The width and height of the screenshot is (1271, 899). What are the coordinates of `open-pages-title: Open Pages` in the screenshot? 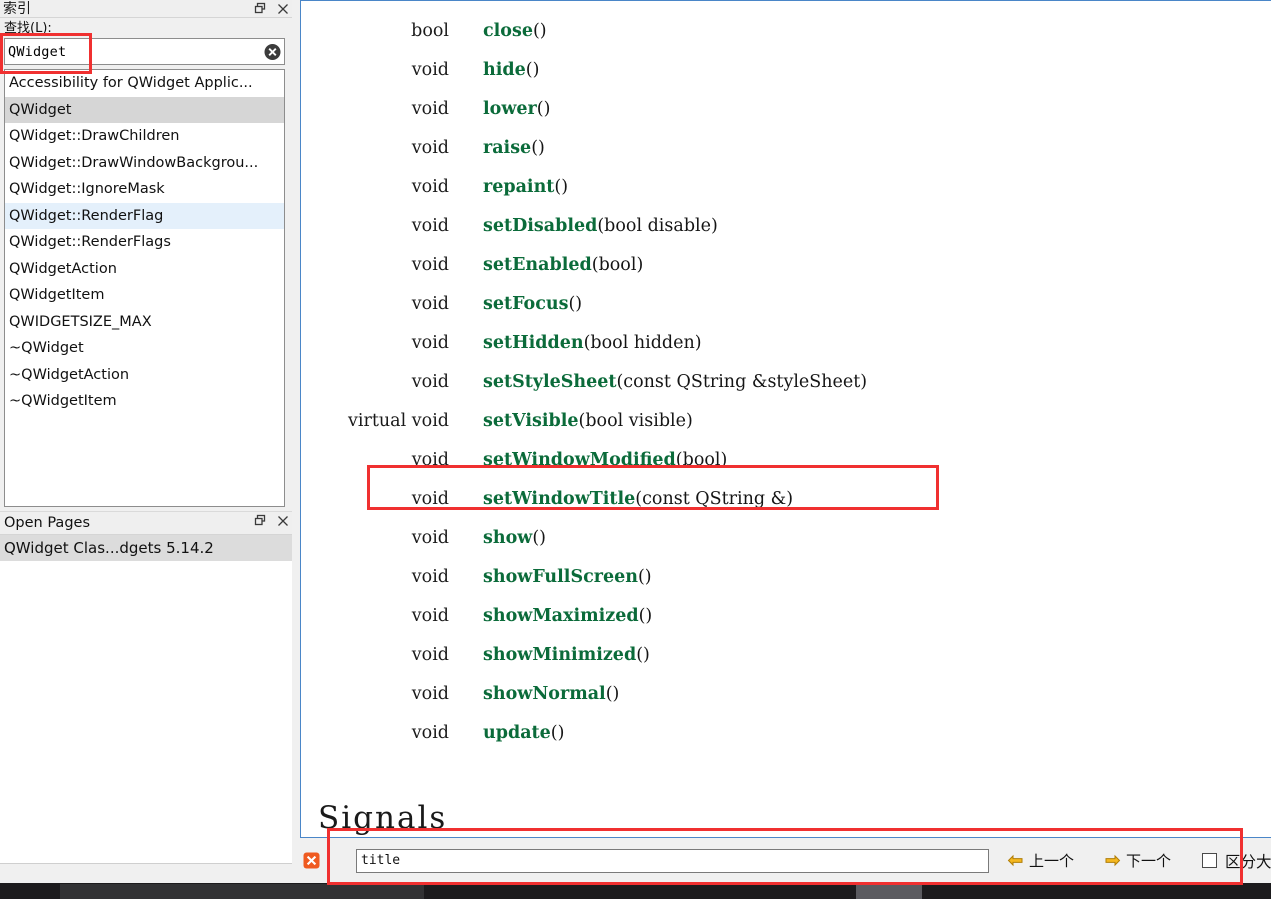 It's located at (47, 523).